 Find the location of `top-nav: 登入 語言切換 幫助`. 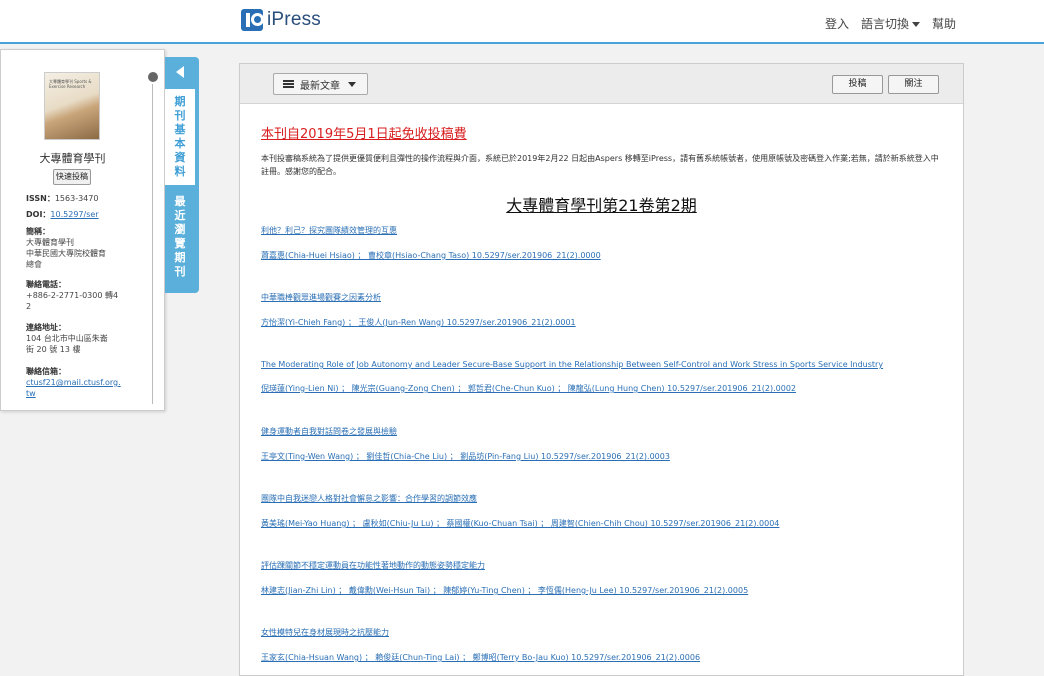

top-nav: 登入 語言切換 幫助 is located at coordinates (890, 23).